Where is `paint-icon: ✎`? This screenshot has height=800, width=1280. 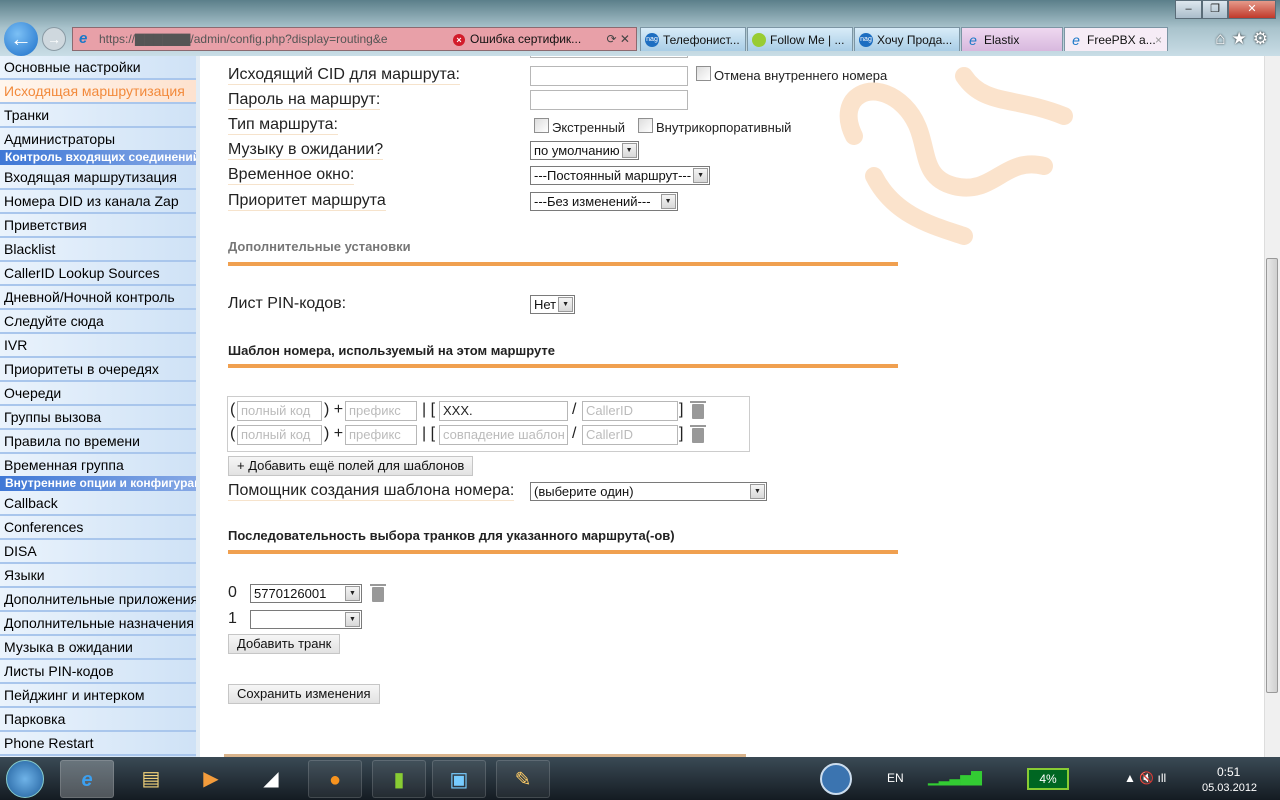 paint-icon: ✎ is located at coordinates (523, 779).